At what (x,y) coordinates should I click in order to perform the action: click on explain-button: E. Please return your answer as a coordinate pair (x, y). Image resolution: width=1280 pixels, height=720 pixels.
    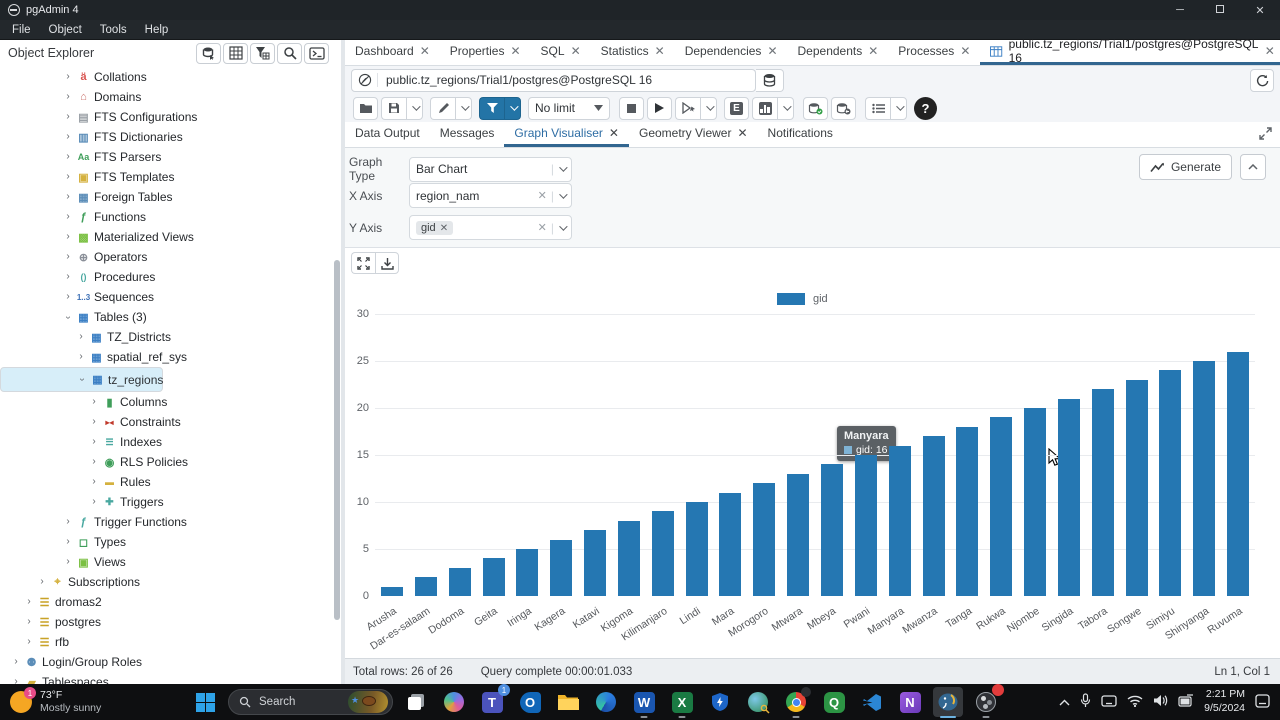
    Looking at the image, I should click on (736, 108).